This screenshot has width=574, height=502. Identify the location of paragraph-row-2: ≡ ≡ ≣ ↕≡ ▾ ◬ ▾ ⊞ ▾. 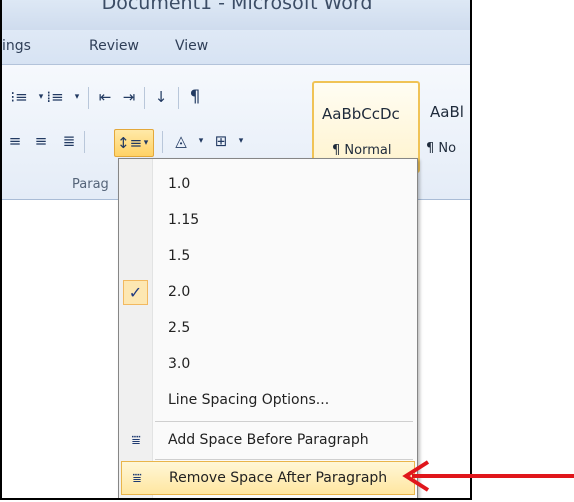
(158, 143).